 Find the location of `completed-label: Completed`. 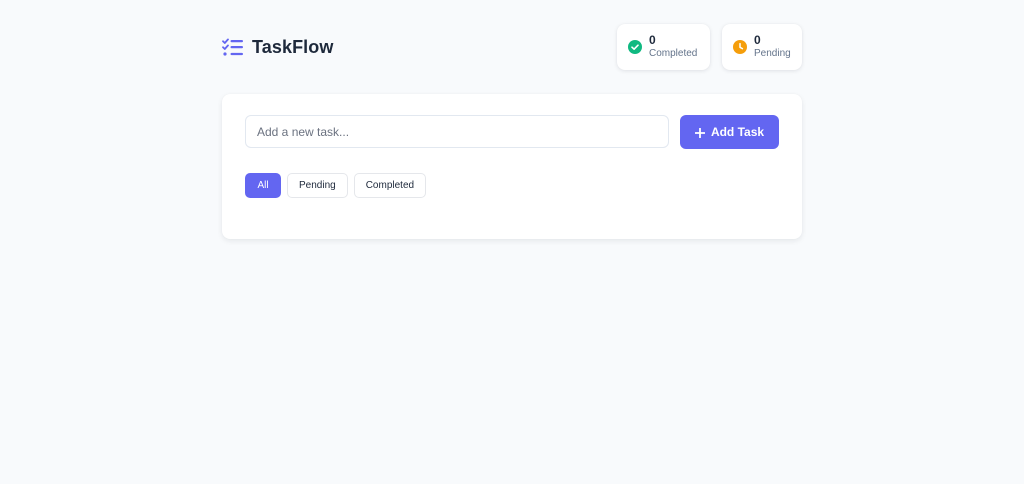

completed-label: Completed is located at coordinates (673, 54).